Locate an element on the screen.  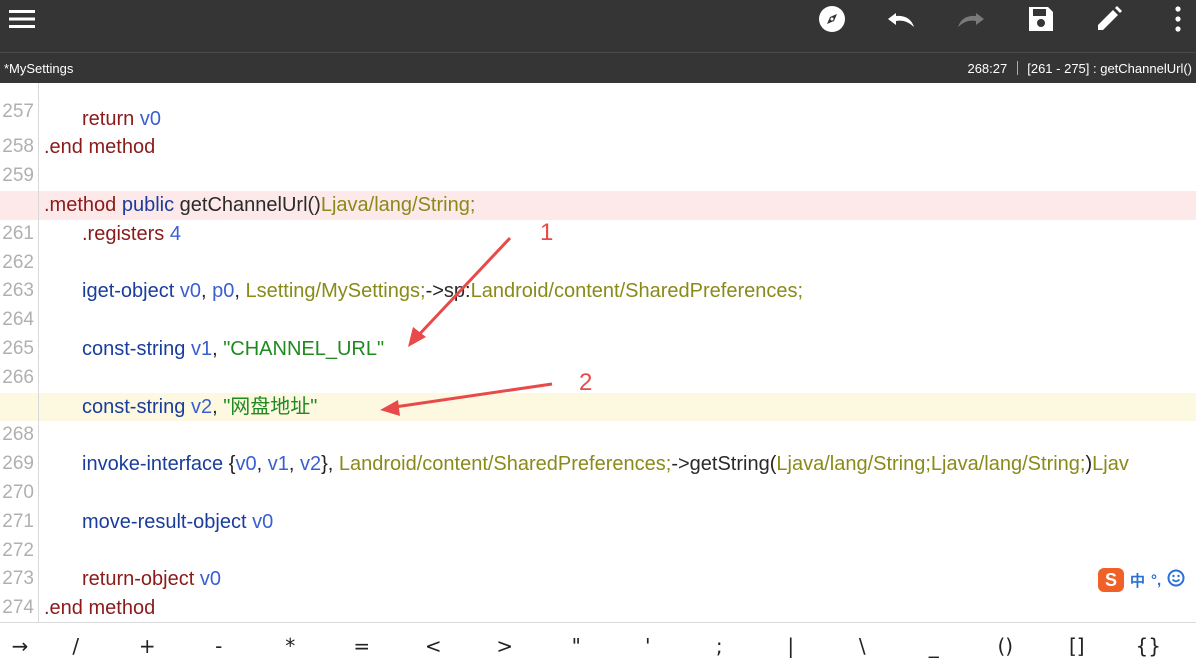
code-line: 273 is located at coordinates (598, 563).